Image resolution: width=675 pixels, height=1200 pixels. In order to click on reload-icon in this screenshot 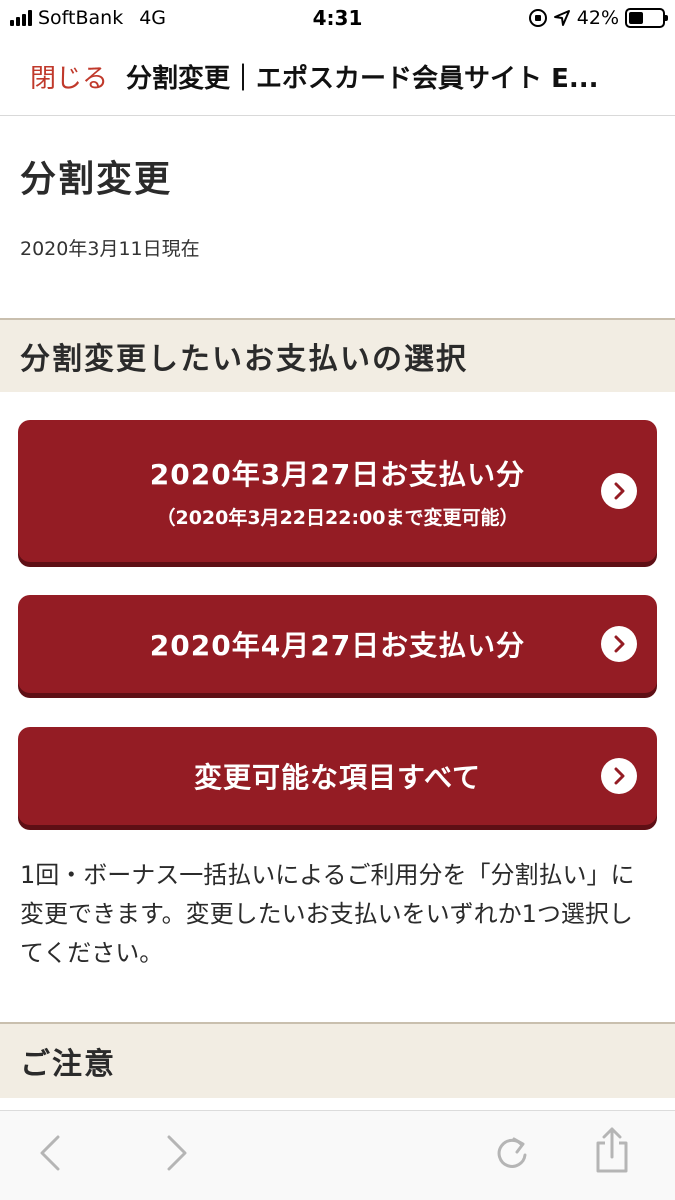, I will do `click(512, 1155)`.